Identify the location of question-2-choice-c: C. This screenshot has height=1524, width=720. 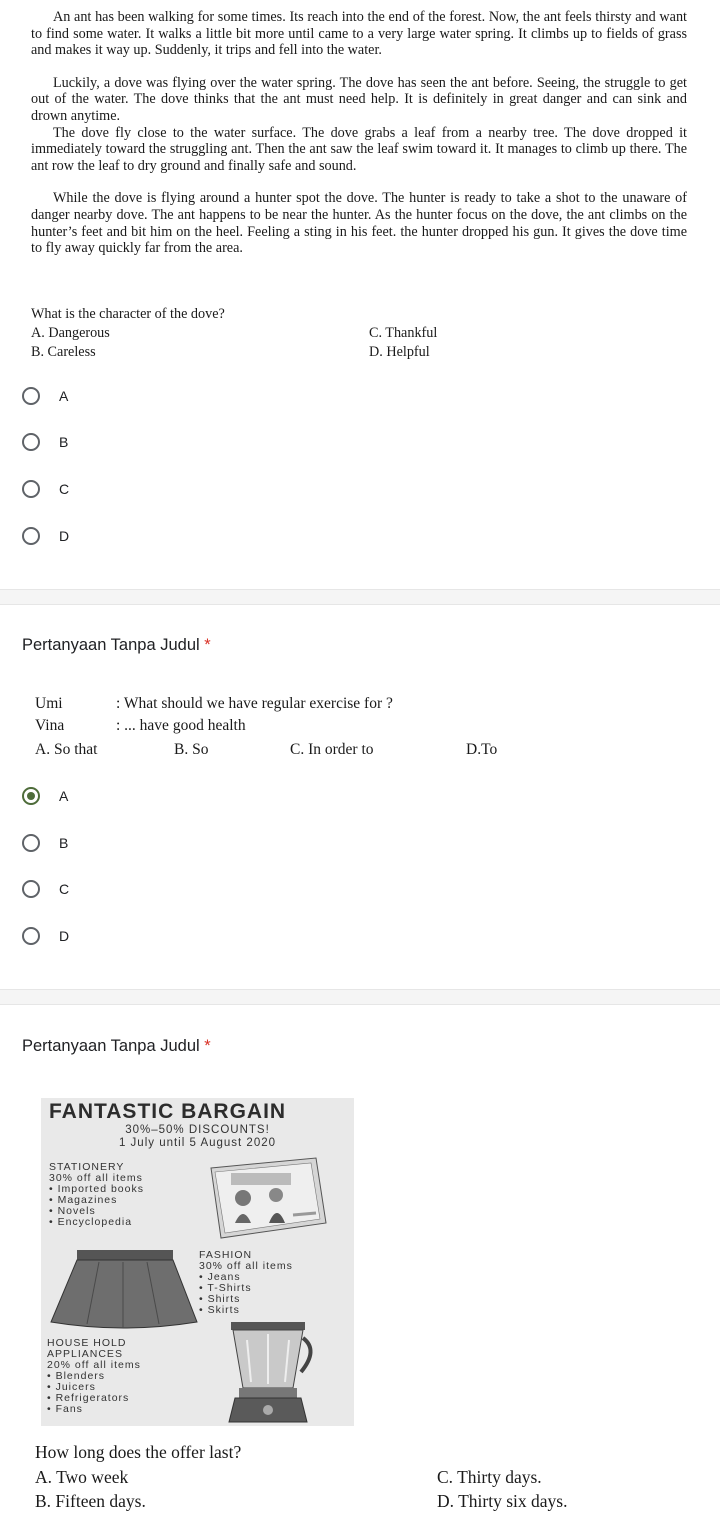
(45, 889).